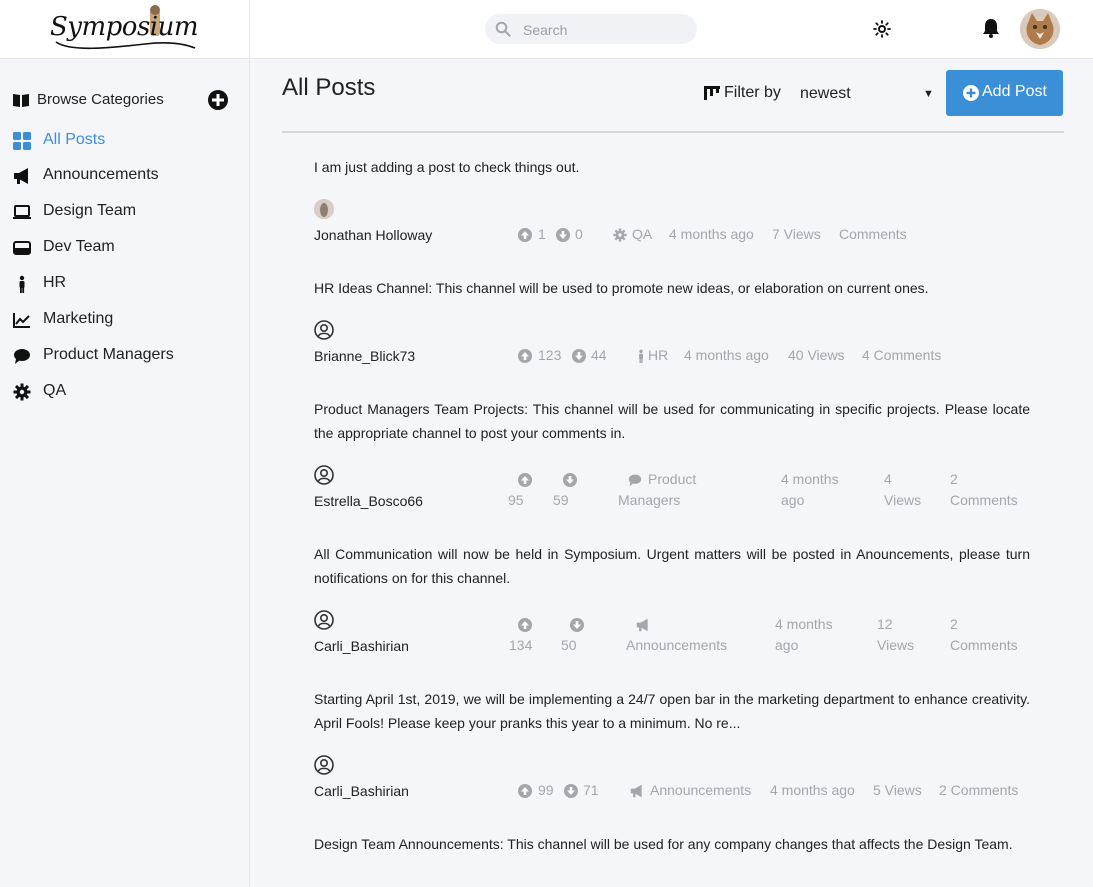 The image size is (1093, 887). What do you see at coordinates (672, 479) in the screenshot?
I see `post-category-line1: Product` at bounding box center [672, 479].